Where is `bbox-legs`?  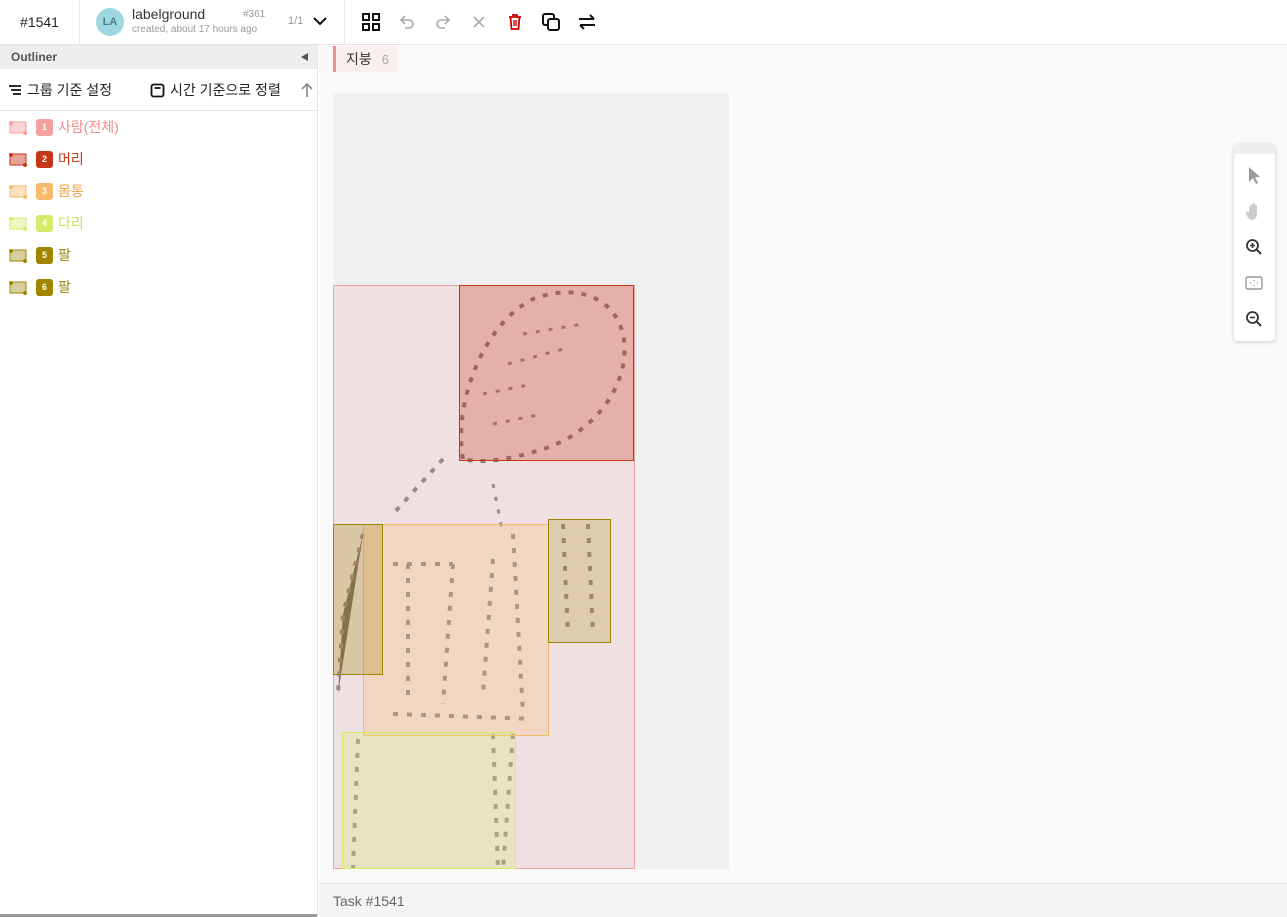
bbox-legs is located at coordinates (429, 800).